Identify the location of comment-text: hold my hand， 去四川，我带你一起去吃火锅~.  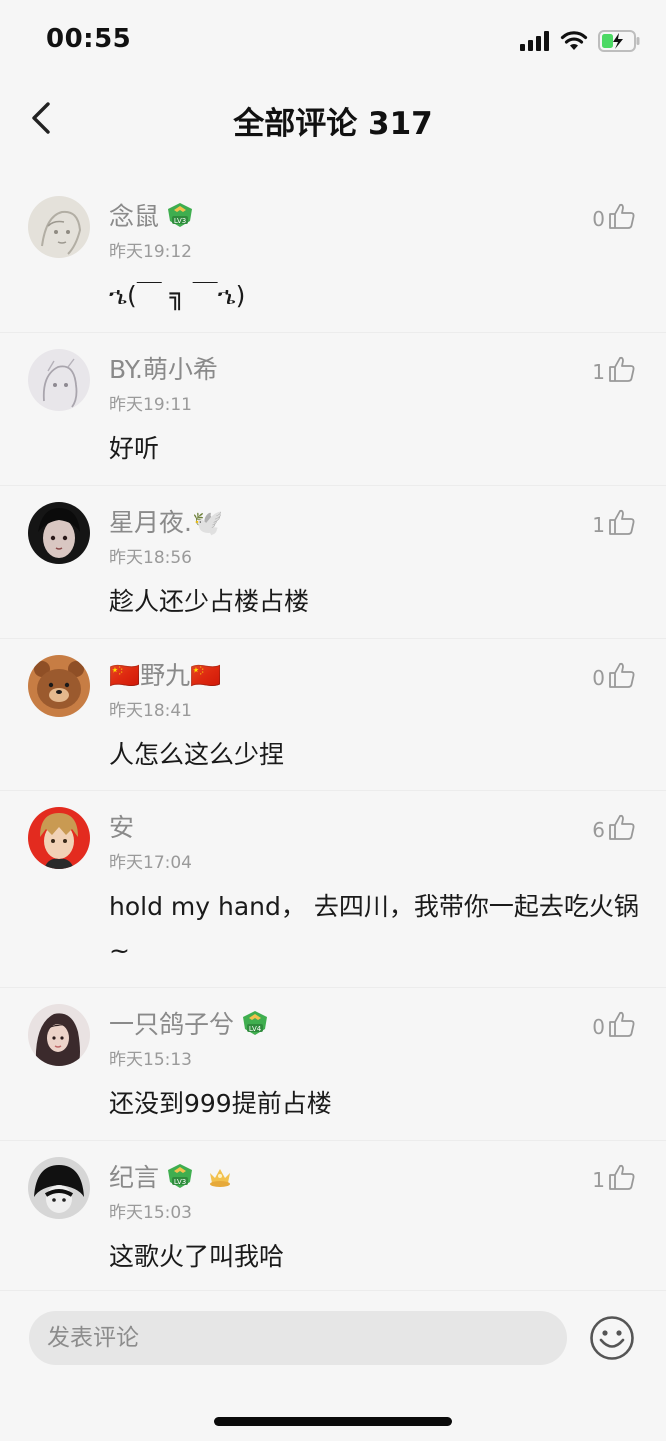
(374, 928).